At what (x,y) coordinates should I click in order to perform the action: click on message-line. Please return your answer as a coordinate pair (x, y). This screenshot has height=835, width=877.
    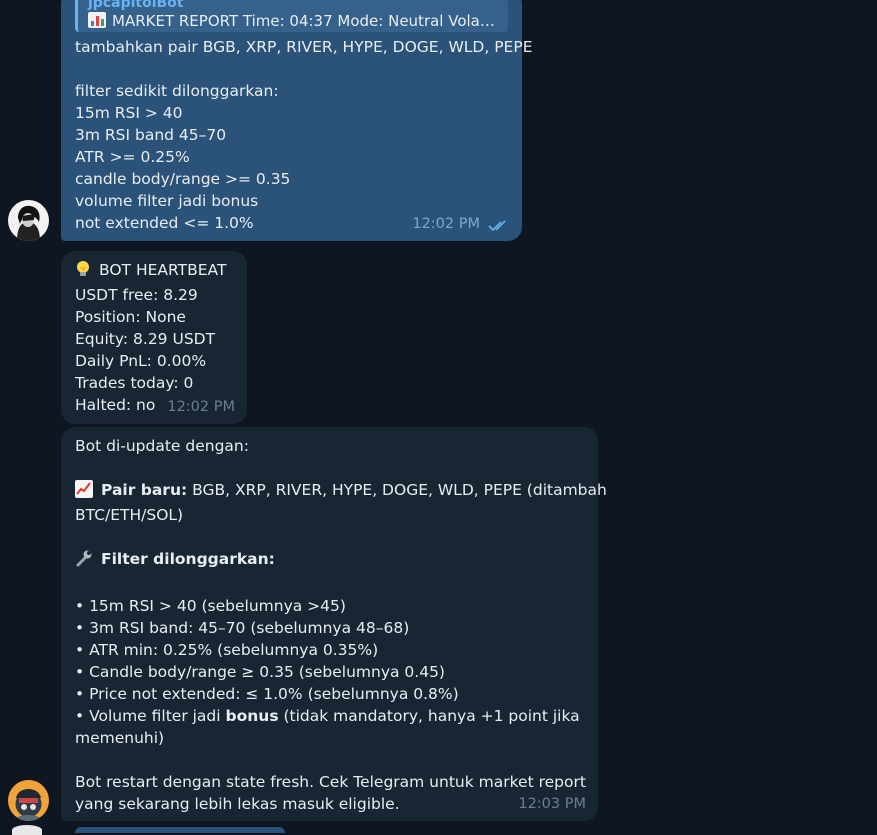
    Looking at the image, I should click on (291, 69).